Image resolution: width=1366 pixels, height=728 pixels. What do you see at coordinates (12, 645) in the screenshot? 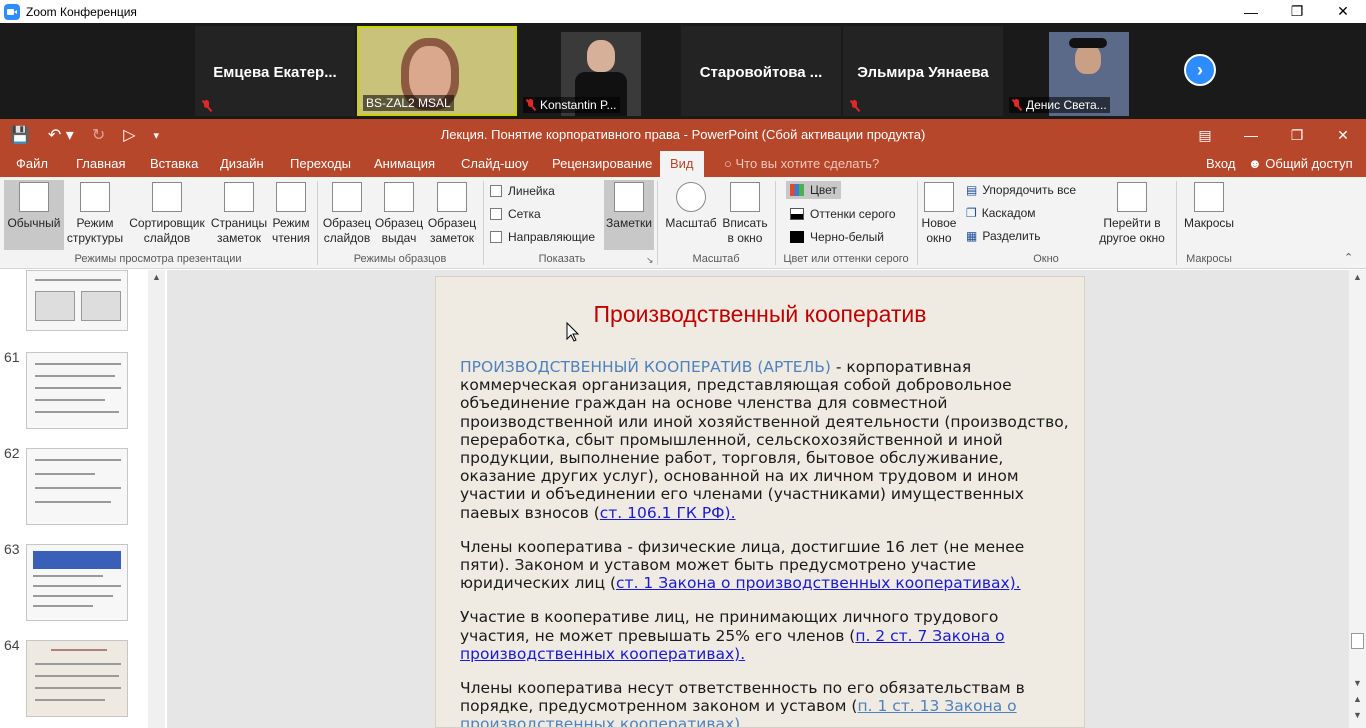
I see `slide-number: 64` at bounding box center [12, 645].